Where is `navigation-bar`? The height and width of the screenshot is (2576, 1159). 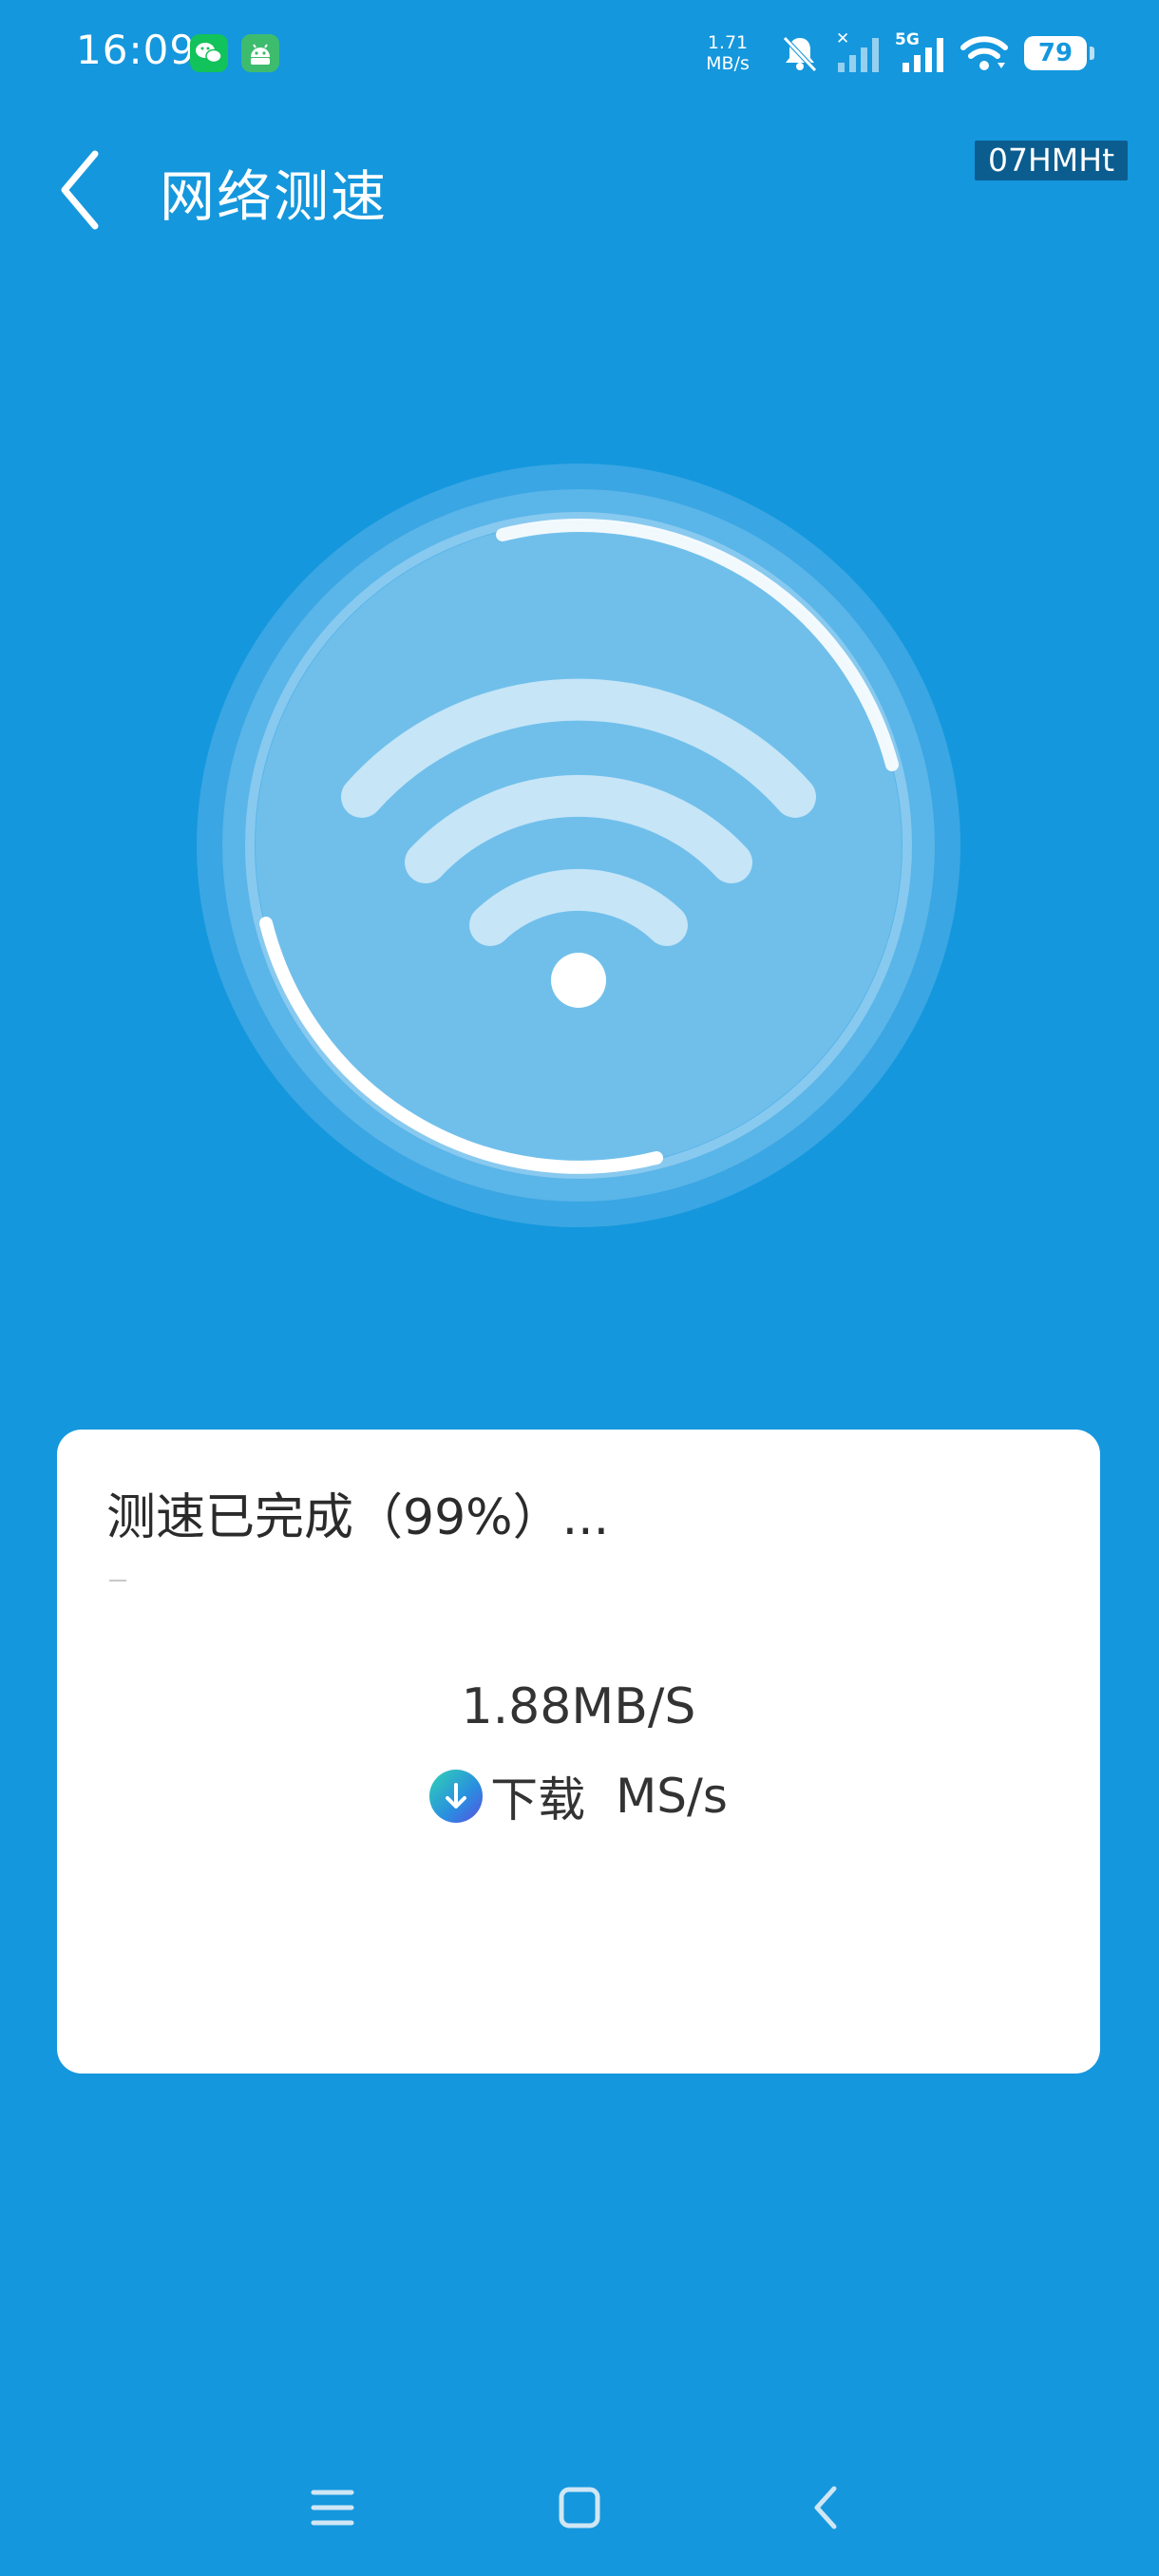 navigation-bar is located at coordinates (579, 2507).